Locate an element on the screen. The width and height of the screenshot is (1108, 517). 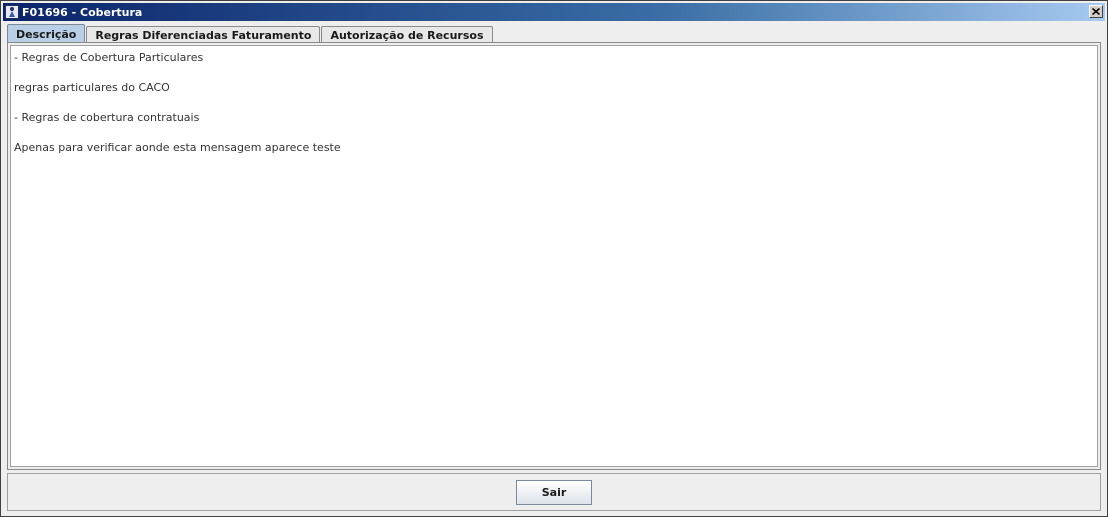
description-line: - Regras de Cobertura Particulares is located at coordinates (109, 57).